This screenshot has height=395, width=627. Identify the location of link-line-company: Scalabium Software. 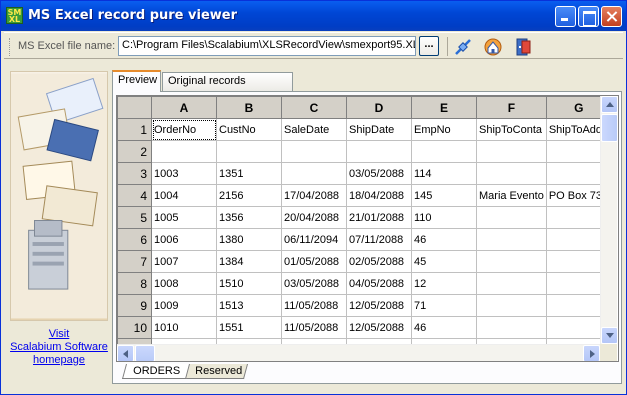
(59, 347).